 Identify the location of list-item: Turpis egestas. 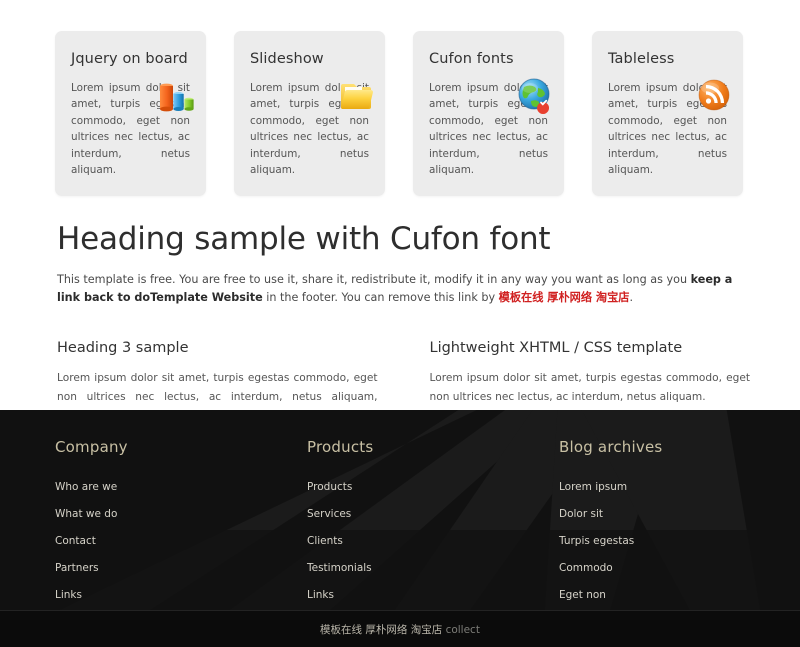
(679, 538).